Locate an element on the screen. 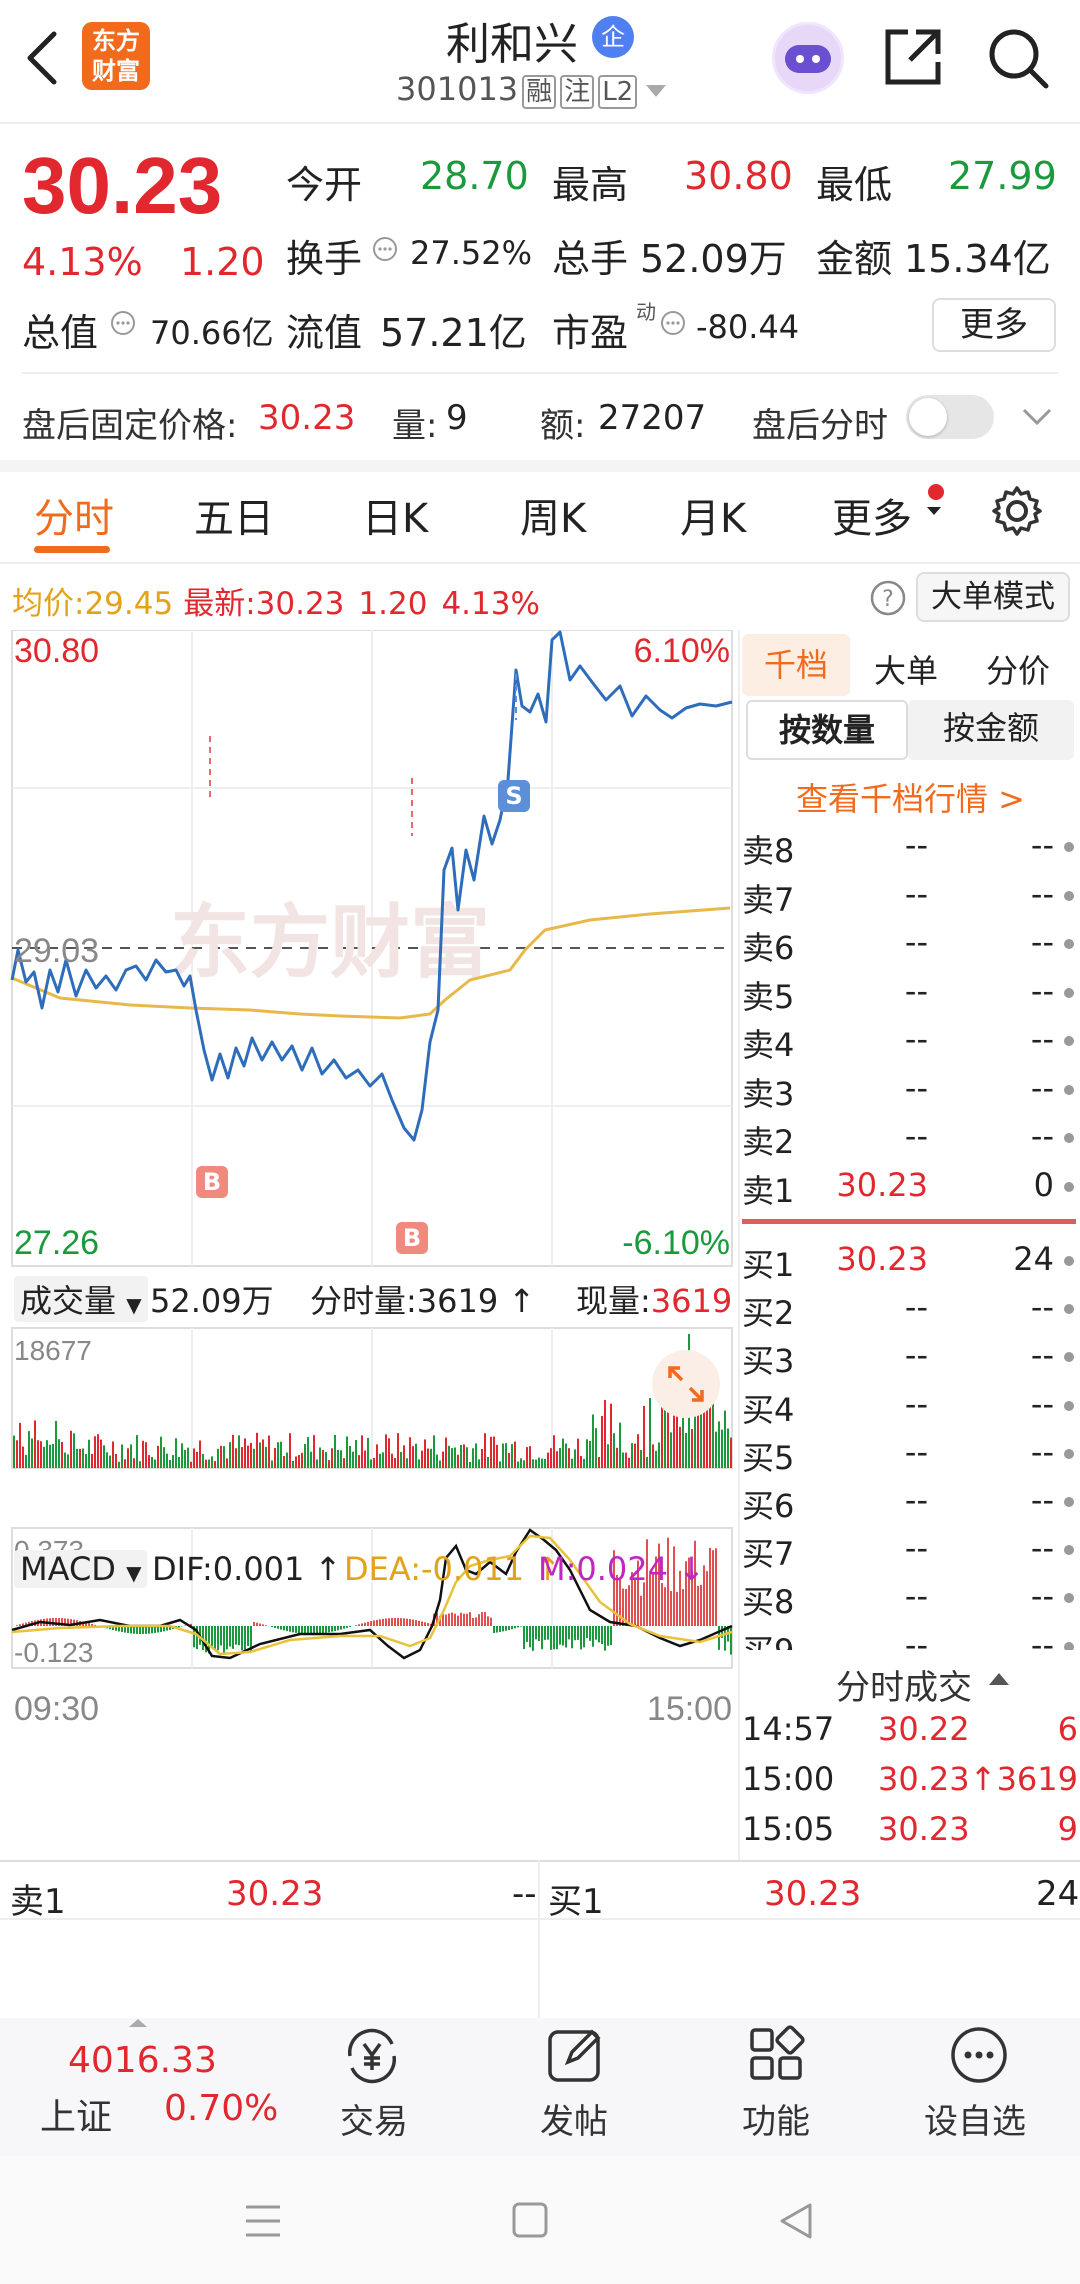  home-square-icon is located at coordinates (530, 2220).